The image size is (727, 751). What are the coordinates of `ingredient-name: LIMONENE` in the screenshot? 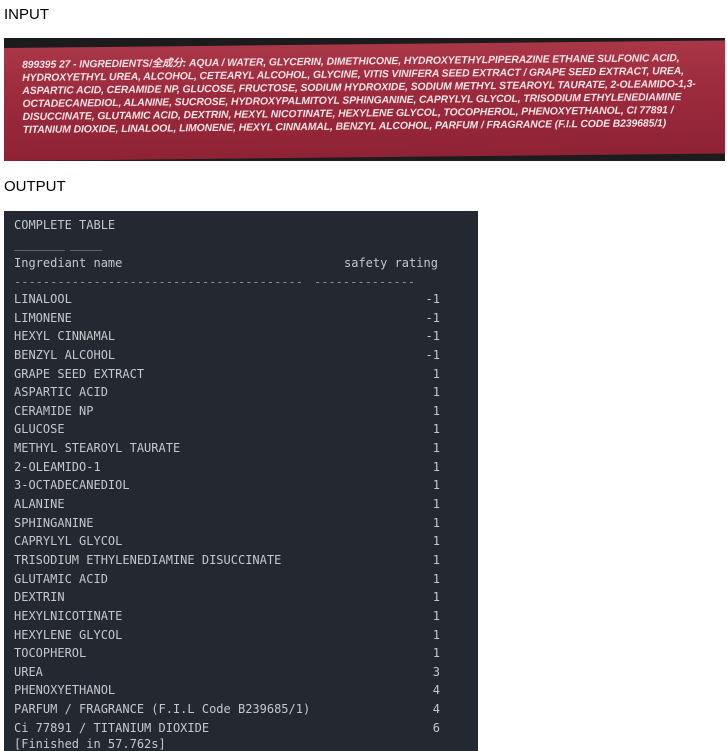 It's located at (43, 317).